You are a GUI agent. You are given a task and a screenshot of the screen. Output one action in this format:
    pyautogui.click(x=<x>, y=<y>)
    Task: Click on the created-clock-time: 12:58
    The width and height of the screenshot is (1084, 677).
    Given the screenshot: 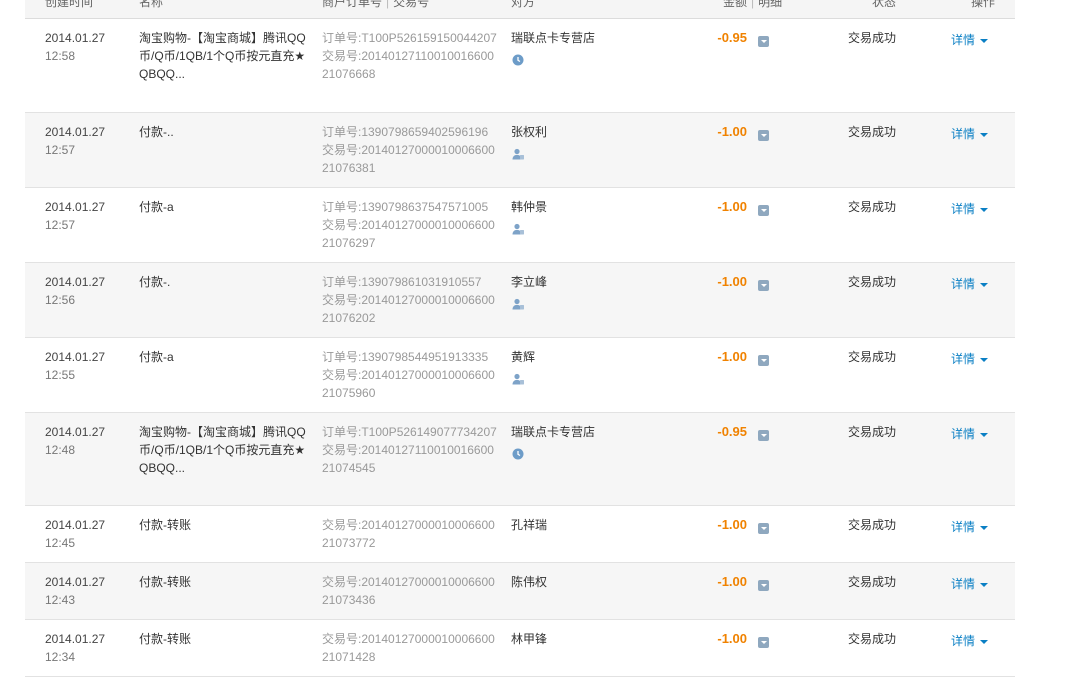 What is the action you would take?
    pyautogui.click(x=60, y=56)
    